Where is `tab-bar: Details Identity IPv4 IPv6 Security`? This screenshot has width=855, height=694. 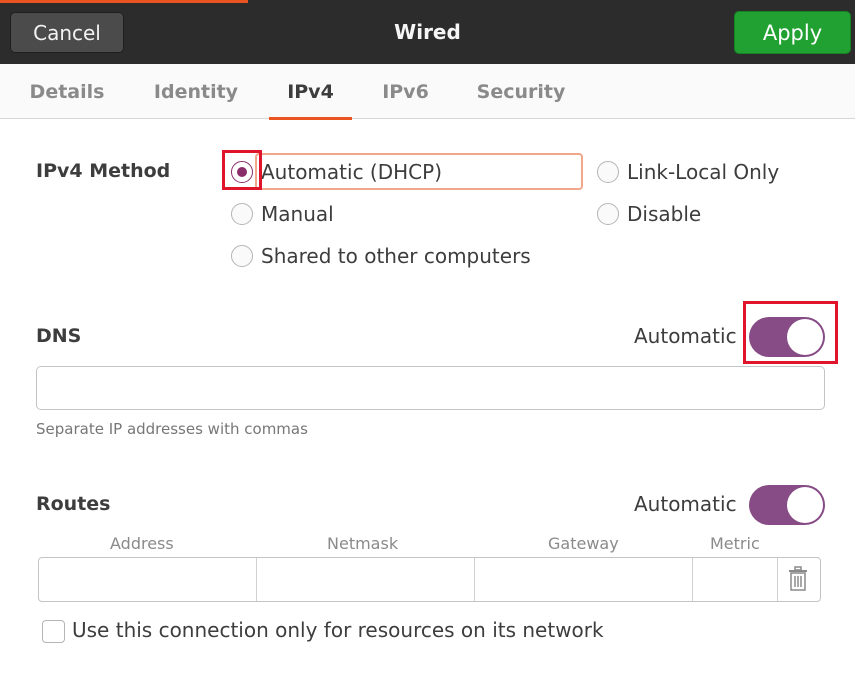
tab-bar: Details Identity IPv4 IPv6 Security is located at coordinates (427, 92).